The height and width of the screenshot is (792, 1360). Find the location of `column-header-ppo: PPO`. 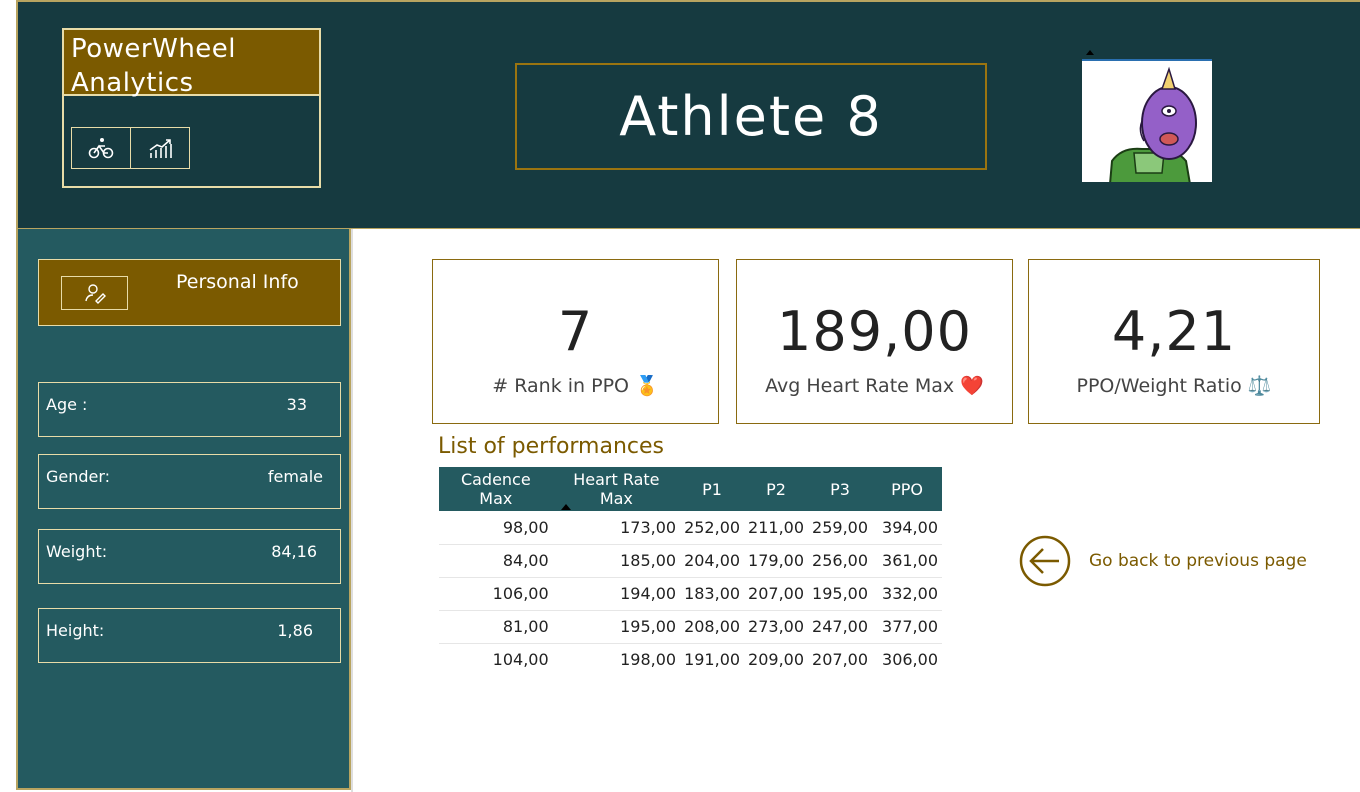

column-header-ppo: PPO is located at coordinates (907, 489).